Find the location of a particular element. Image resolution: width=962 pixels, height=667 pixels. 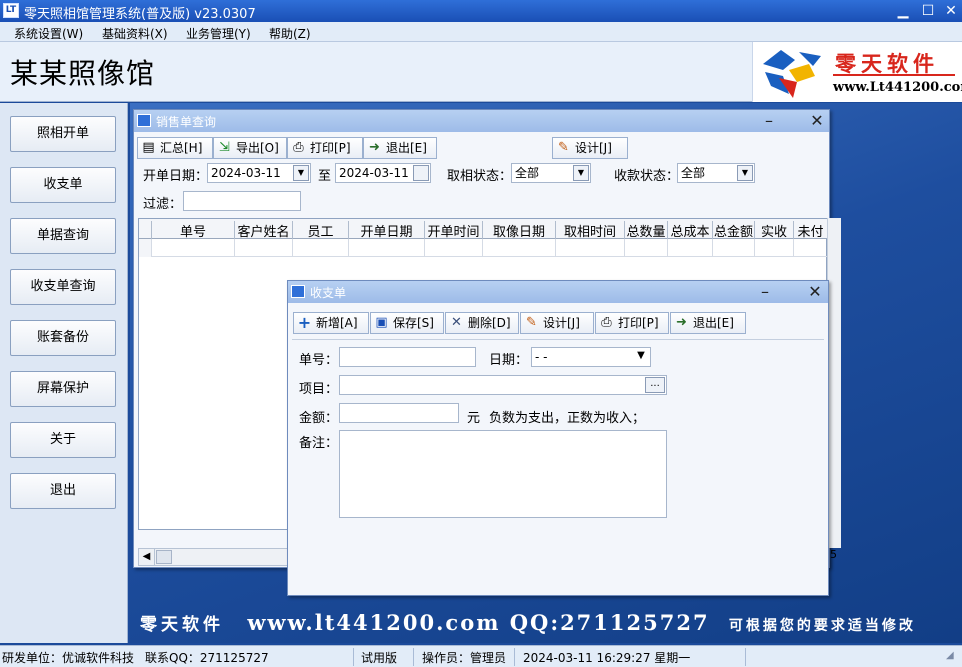

menu-help: 帮助(Z) is located at coordinates (290, 33).